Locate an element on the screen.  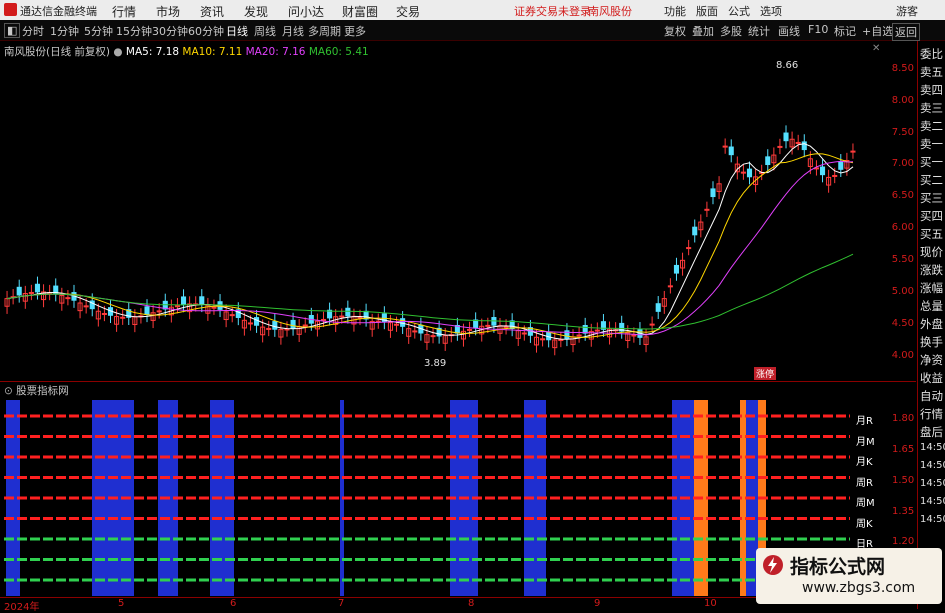
price-tick: 7.50 is located at coordinates (902, 132).